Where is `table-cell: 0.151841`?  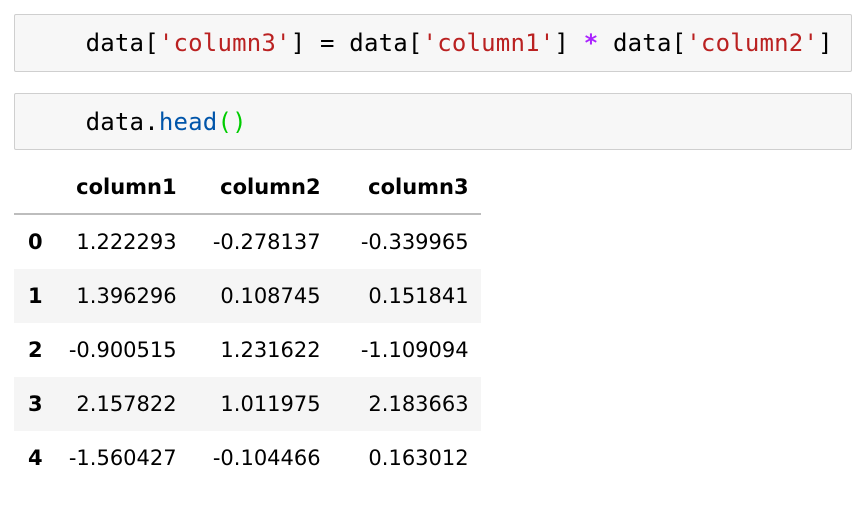 table-cell: 0.151841 is located at coordinates (418, 296).